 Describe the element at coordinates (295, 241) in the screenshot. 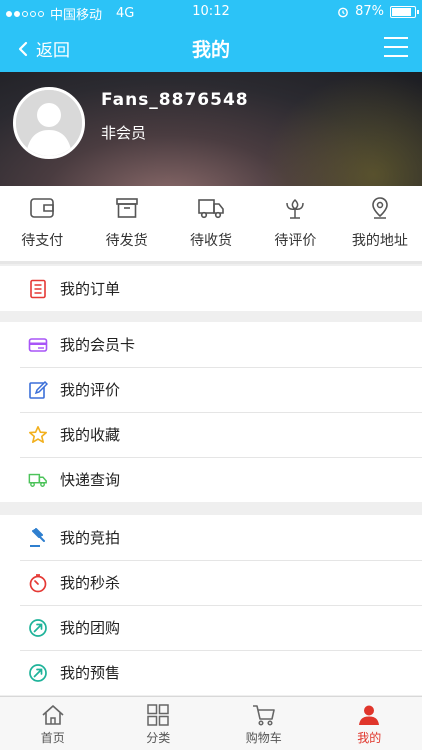

I see `shortcut-label: 待评价` at that location.